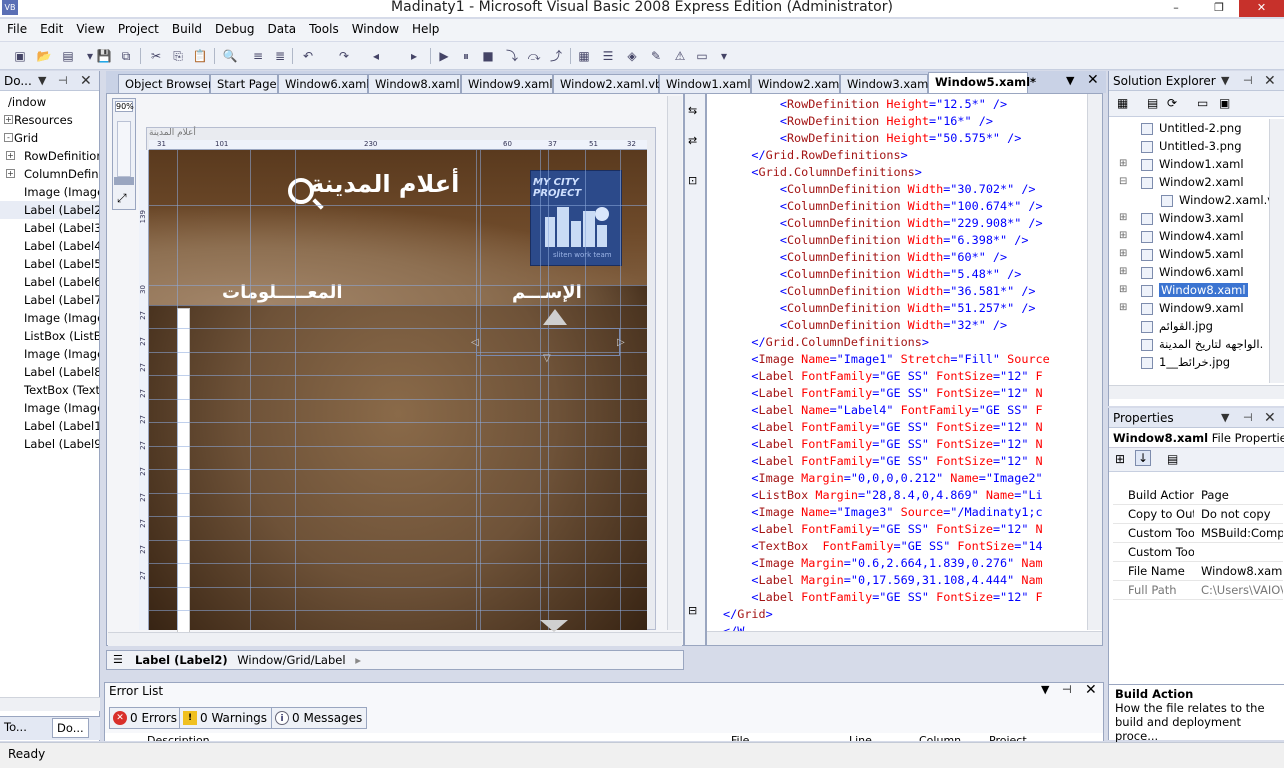 The width and height of the screenshot is (1284, 768). What do you see at coordinates (488, 56) in the screenshot?
I see `stop-icon: ■` at bounding box center [488, 56].